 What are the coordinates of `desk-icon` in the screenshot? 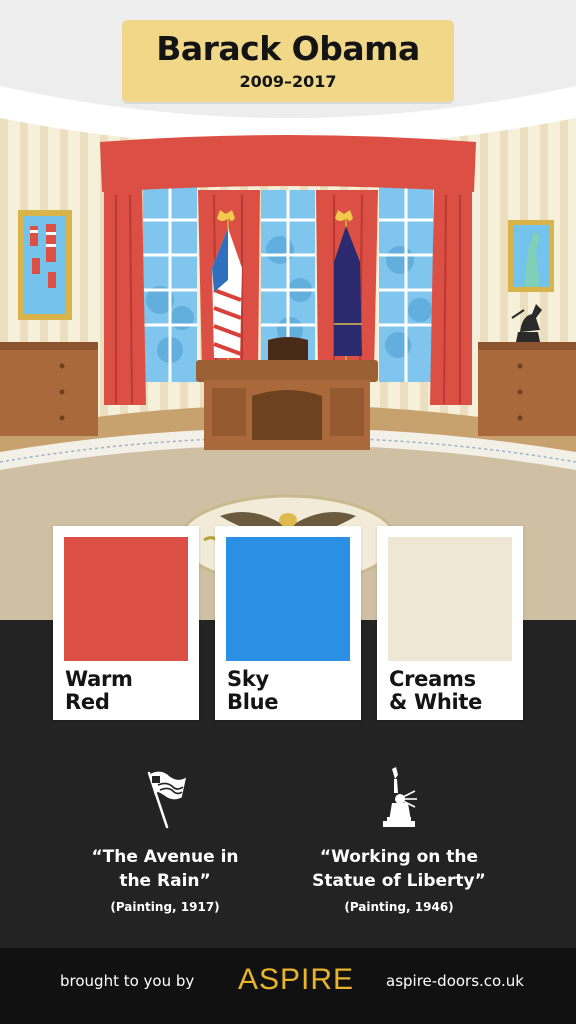 It's located at (287, 405).